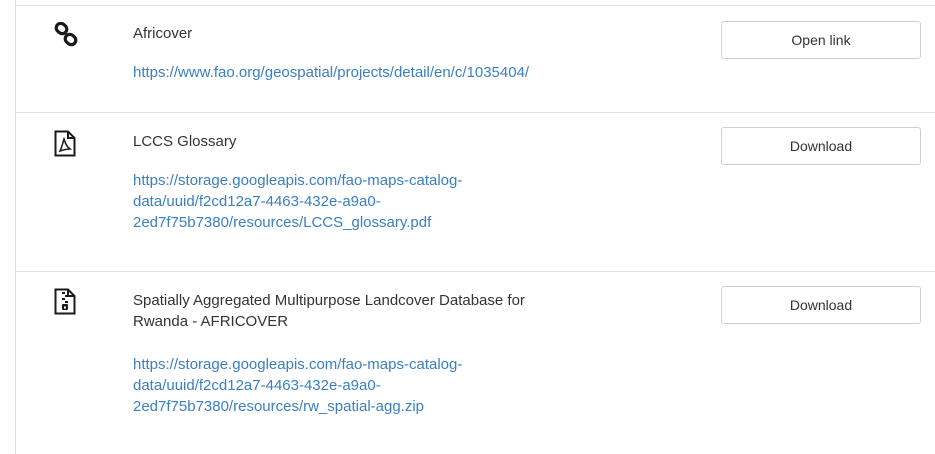 The height and width of the screenshot is (454, 935). Describe the element at coordinates (66, 144) in the screenshot. I see `pdf-file-icon` at that location.